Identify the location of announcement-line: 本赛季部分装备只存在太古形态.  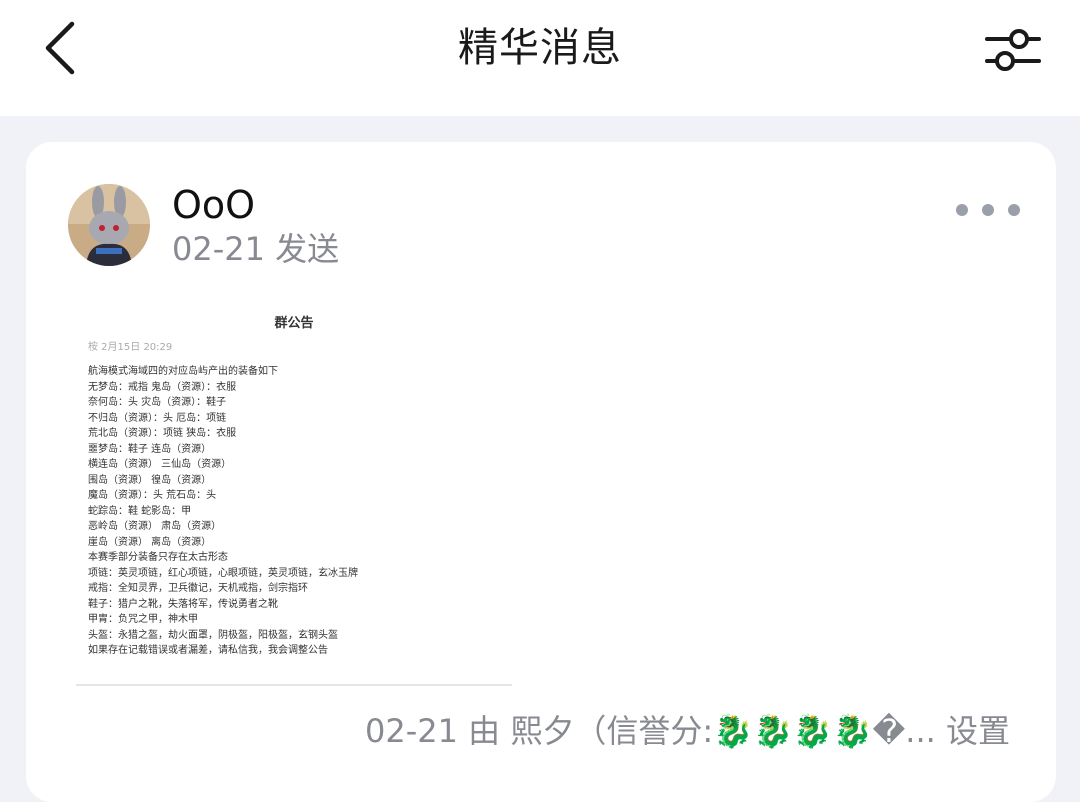
(158, 557).